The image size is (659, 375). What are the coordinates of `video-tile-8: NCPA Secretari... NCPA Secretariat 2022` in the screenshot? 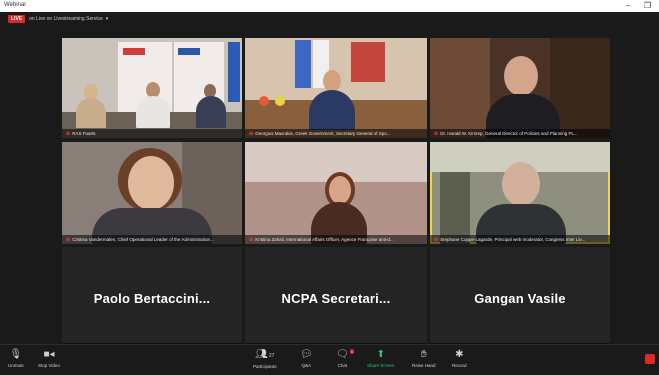 It's located at (336, 299).